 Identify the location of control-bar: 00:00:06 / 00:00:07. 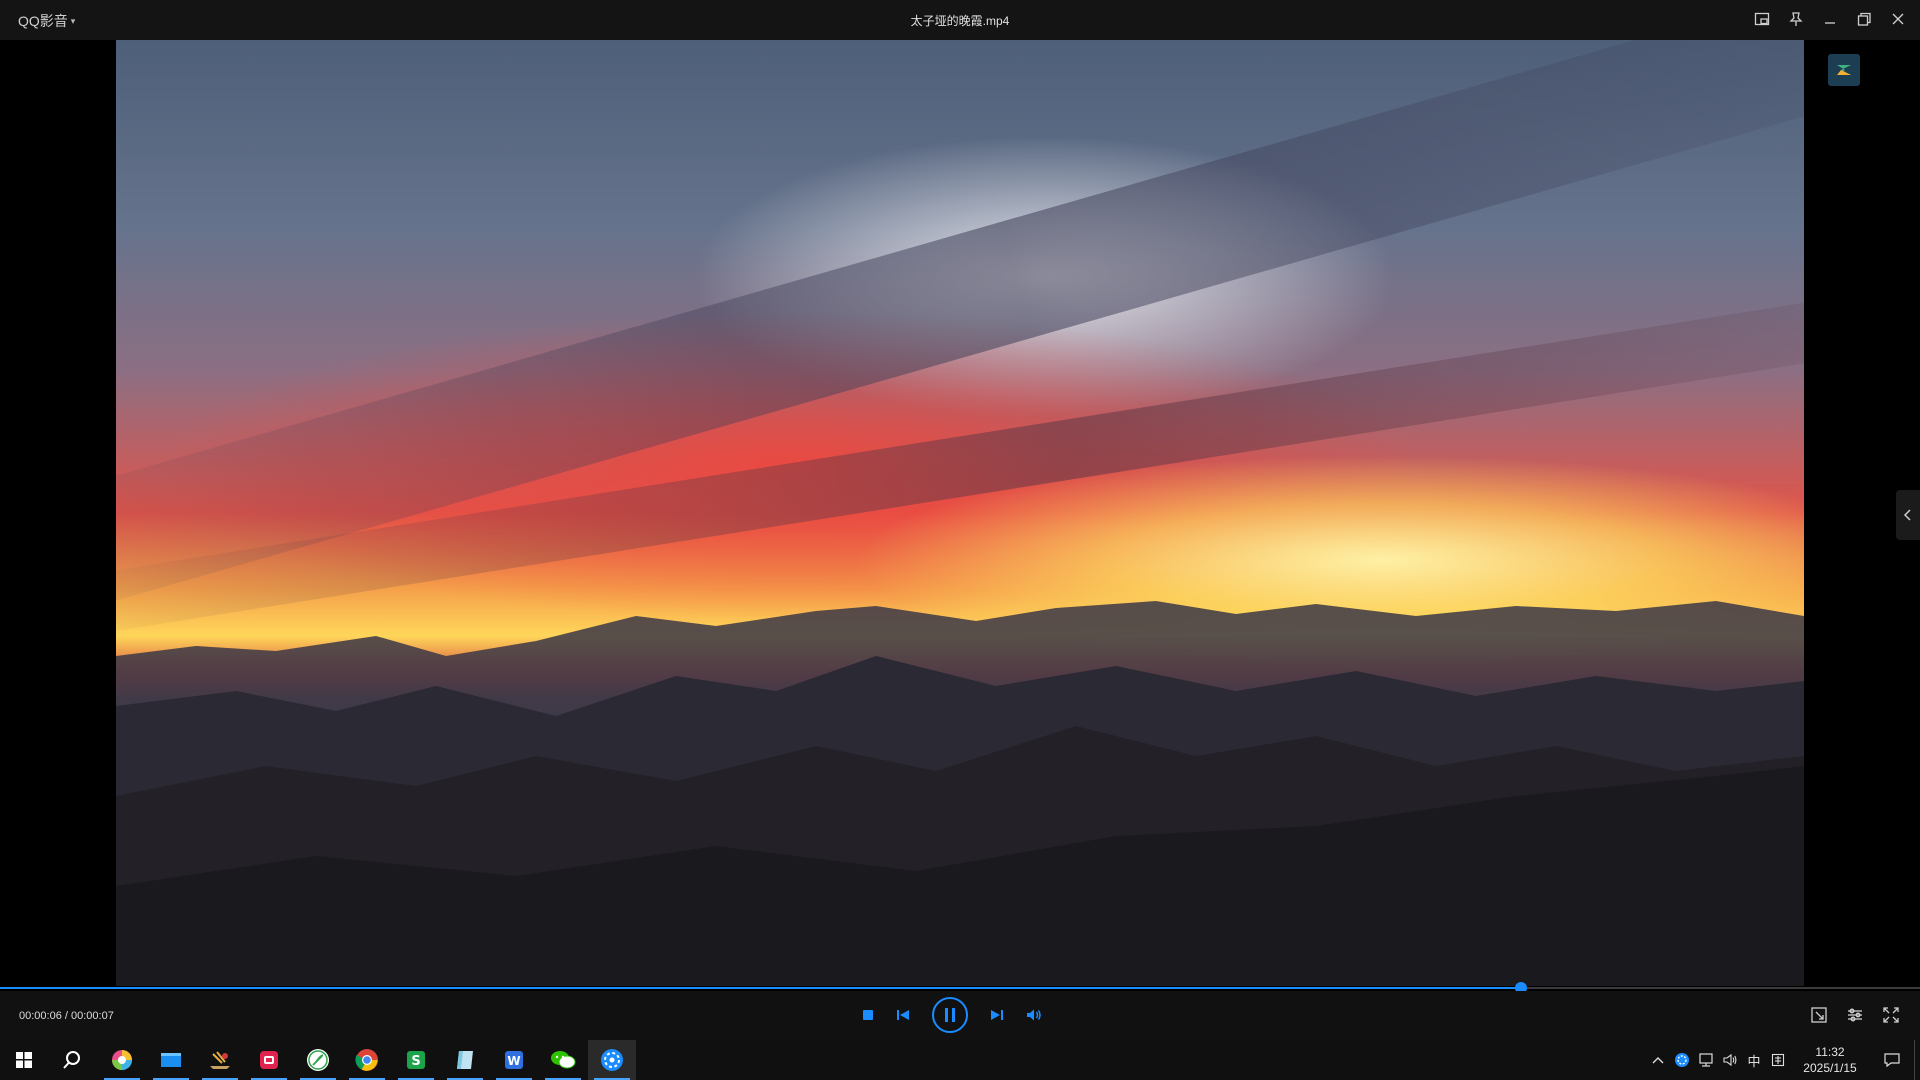
(960, 1015).